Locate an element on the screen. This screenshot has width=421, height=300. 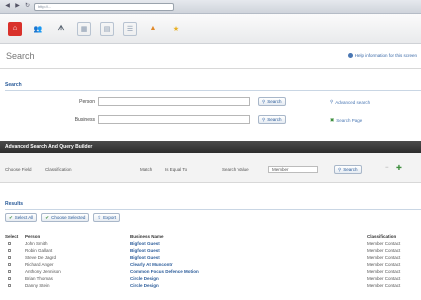
person-cell: Brian Thomas is located at coordinates (39, 278).